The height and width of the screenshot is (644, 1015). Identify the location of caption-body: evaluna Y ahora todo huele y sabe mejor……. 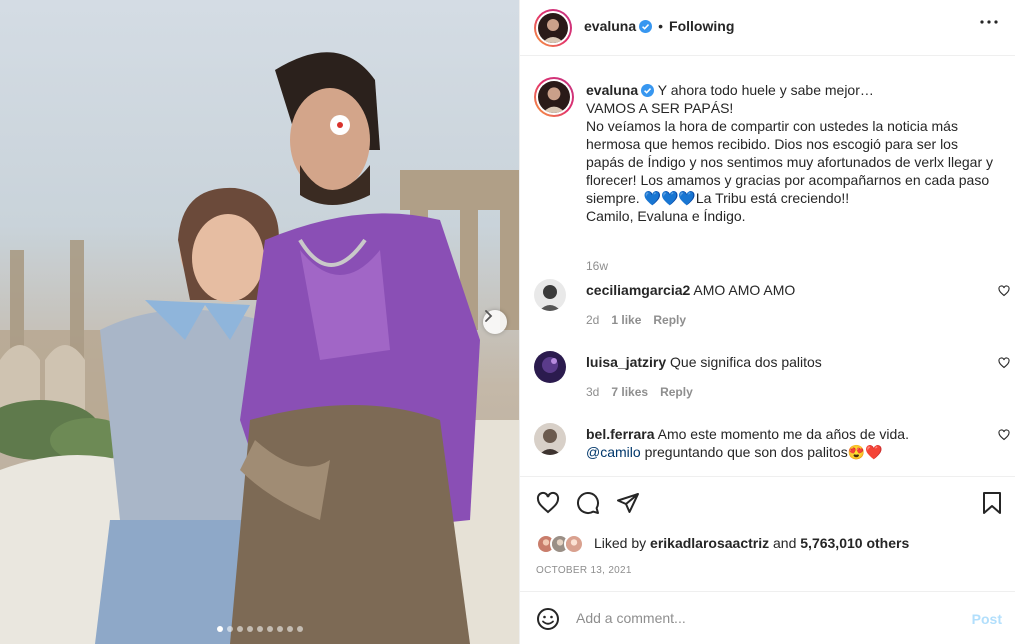
(791, 153).